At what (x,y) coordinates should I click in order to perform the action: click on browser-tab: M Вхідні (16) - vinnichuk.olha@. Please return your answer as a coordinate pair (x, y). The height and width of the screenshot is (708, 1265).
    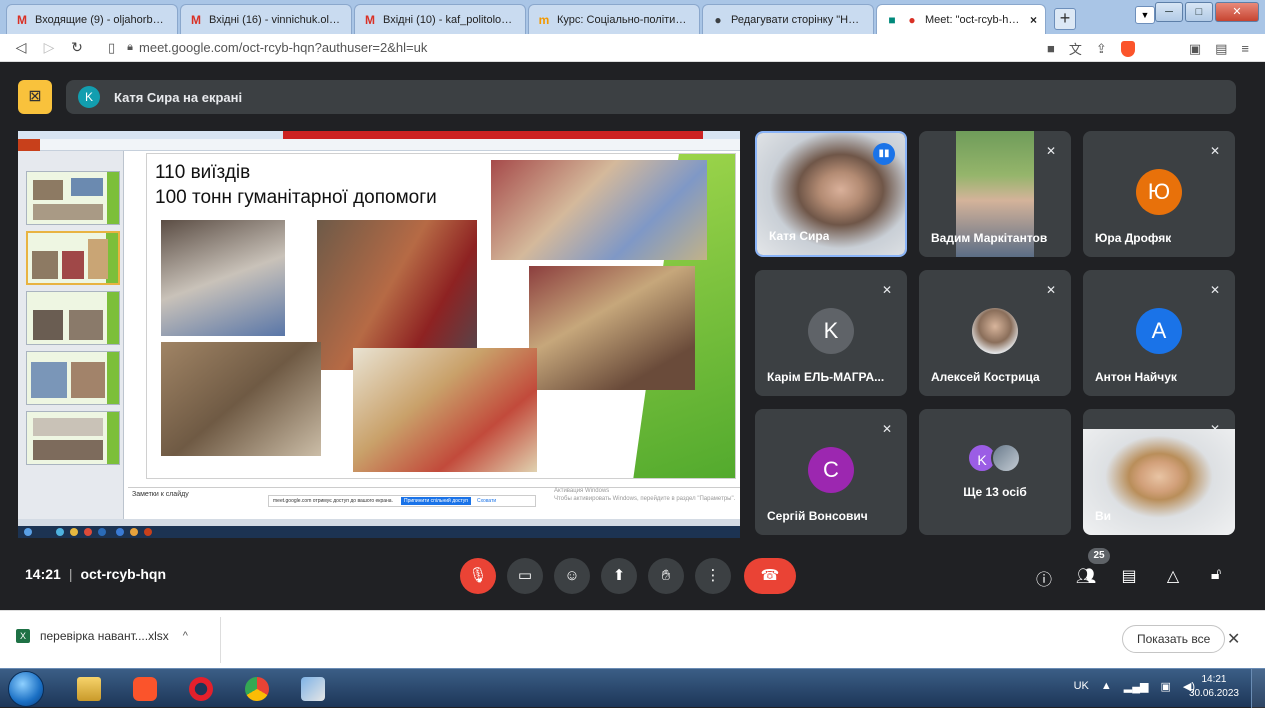
    Looking at the image, I should click on (266, 19).